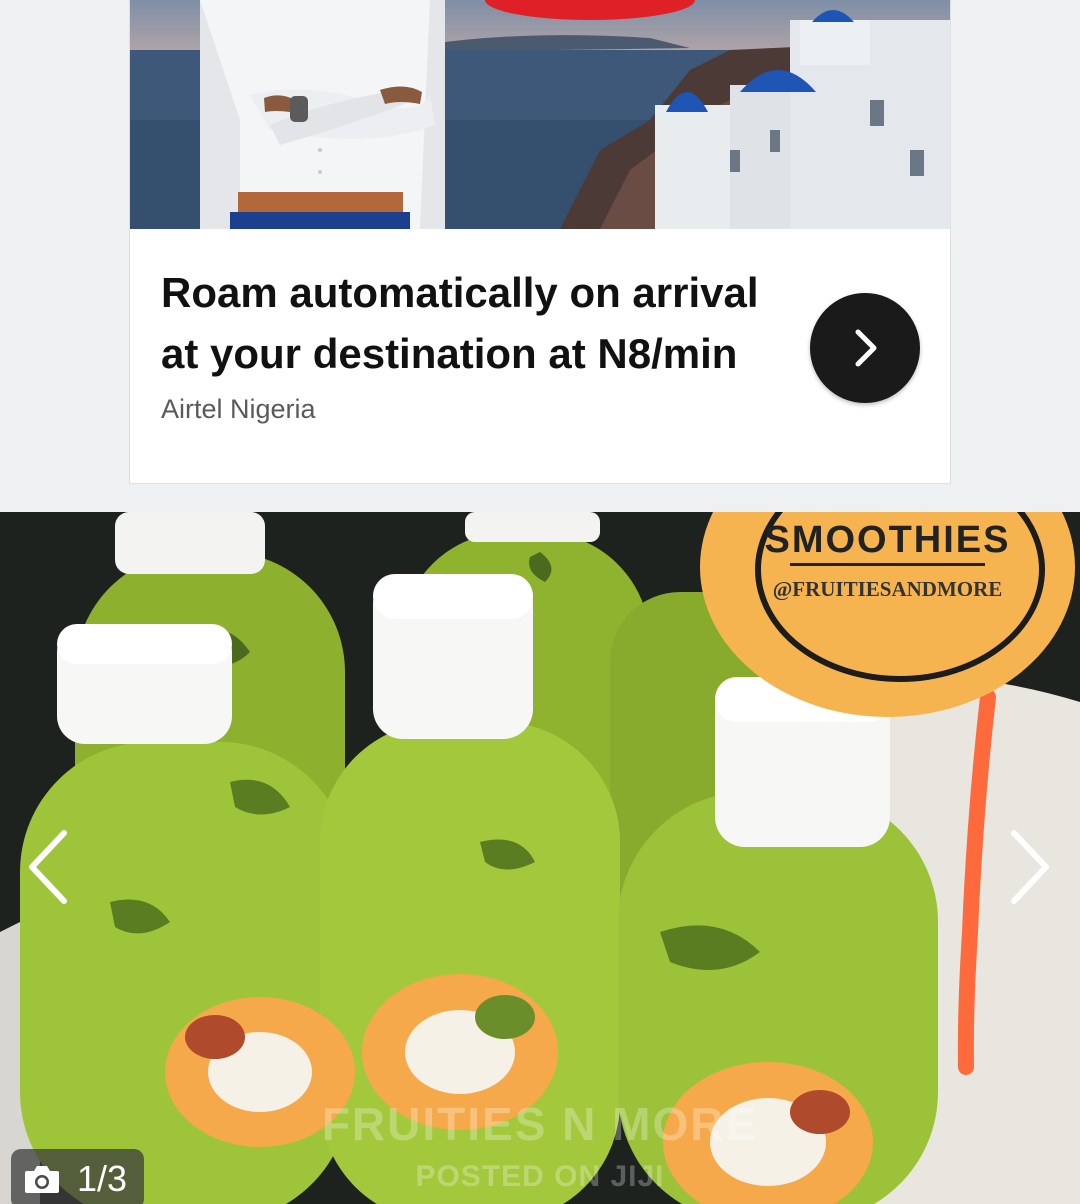 This screenshot has width=1080, height=1204. Describe the element at coordinates (887, 540) in the screenshot. I see `brand-title: SMOOTHIES` at that location.